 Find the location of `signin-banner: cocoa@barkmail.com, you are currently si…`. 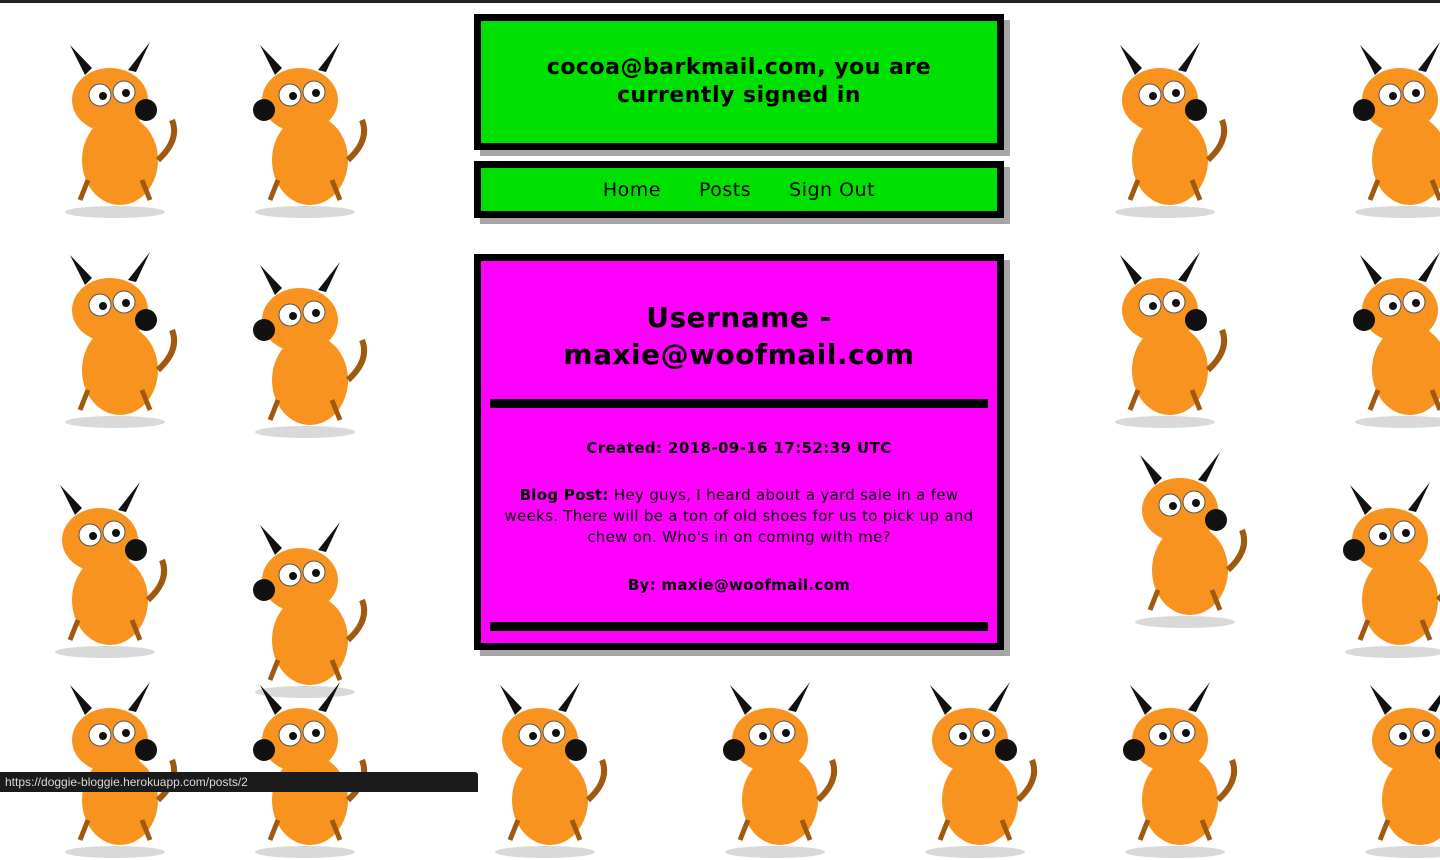

signin-banner: cocoa@barkmail.com, you are currently si… is located at coordinates (739, 82).